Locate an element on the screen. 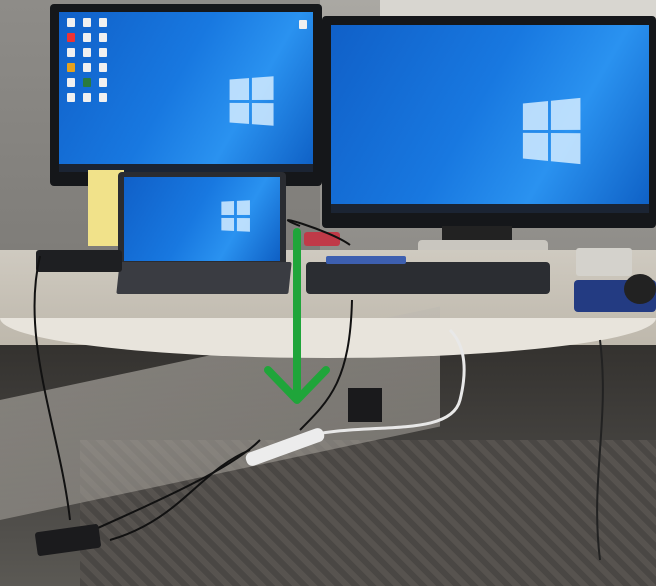 The image size is (656, 586). floor-box is located at coordinates (365, 405).